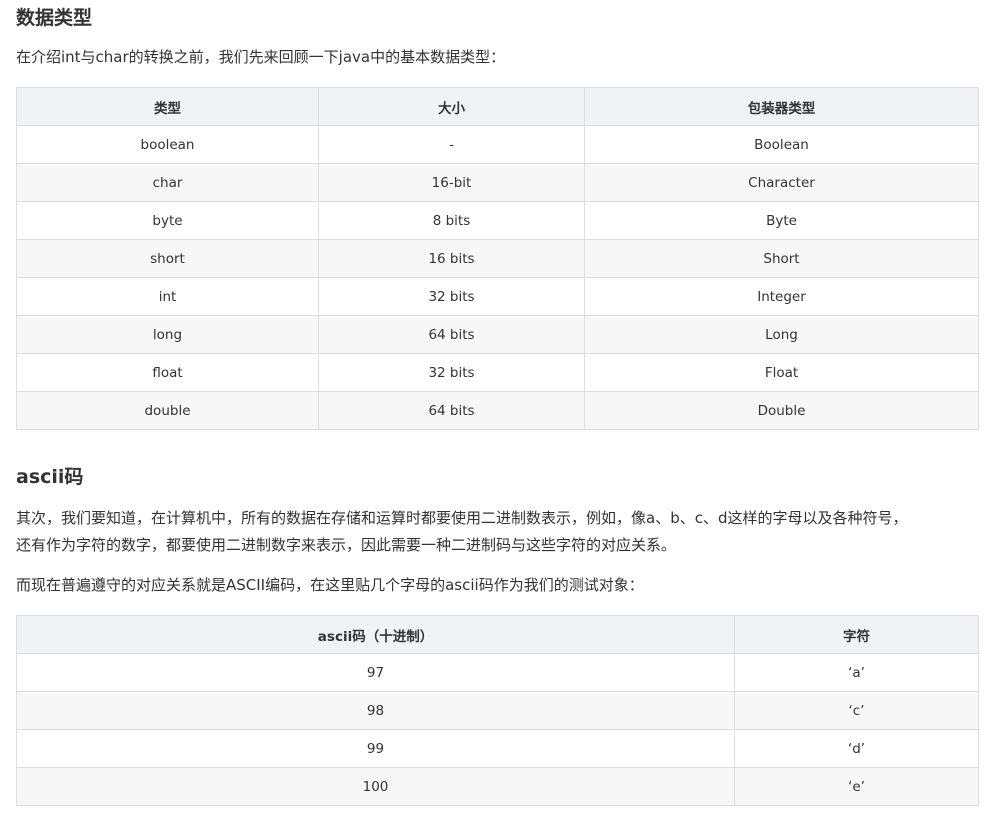 The image size is (1002, 828). I want to click on column-header-ascii-code: ascii码（十进制）, so click(375, 634).